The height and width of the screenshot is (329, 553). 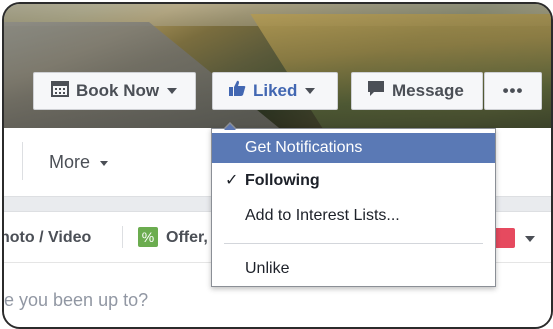 I want to click on ellipsis-icon: •••, so click(x=513, y=90).